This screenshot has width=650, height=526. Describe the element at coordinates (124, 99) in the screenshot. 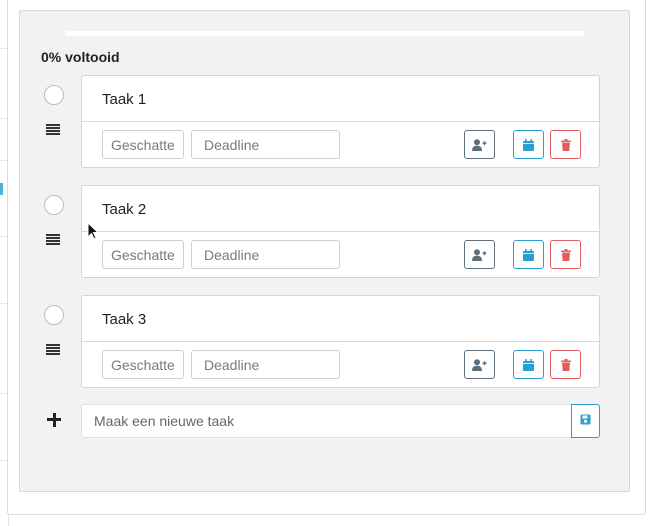

I see `task-title: Taak 1` at that location.